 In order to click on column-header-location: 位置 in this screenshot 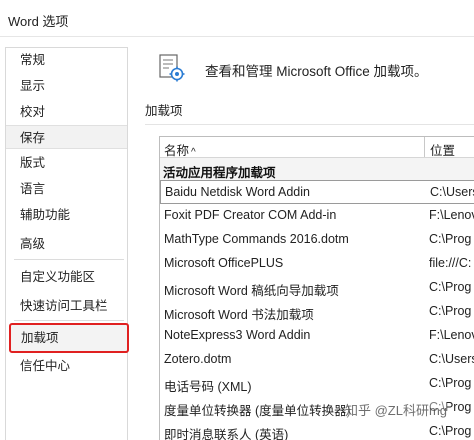, I will do `click(442, 149)`.